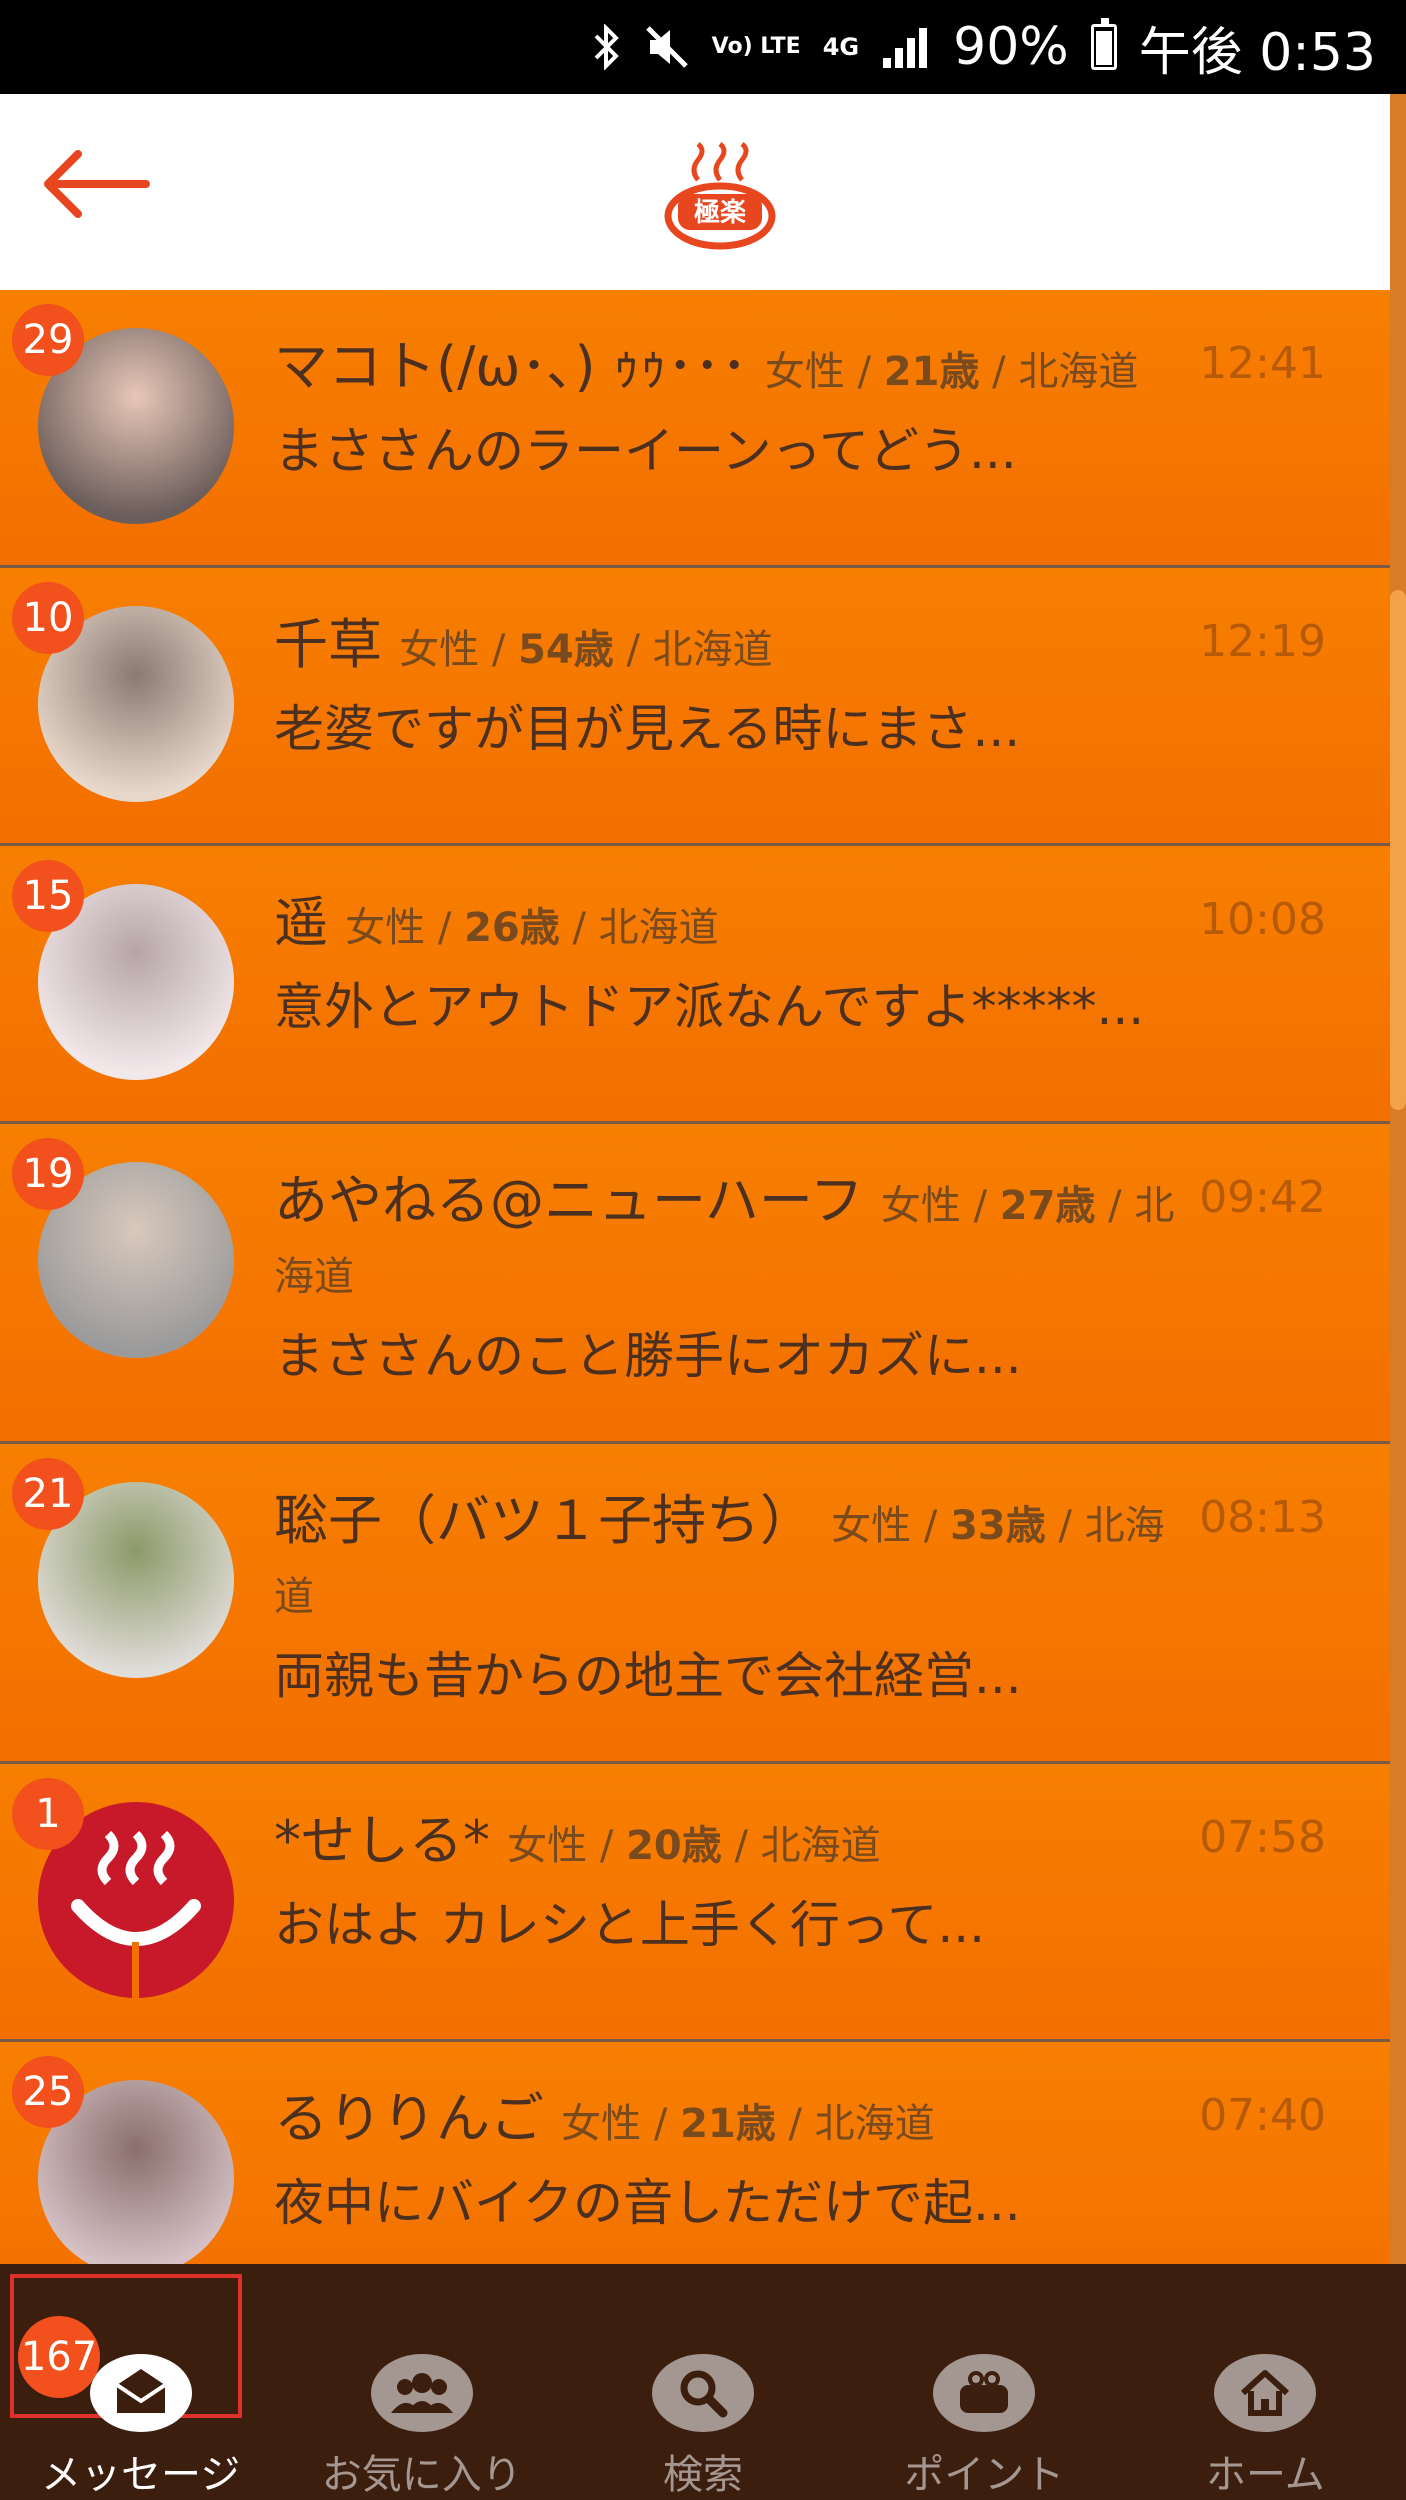 This screenshot has height=2500, width=1406. I want to click on unread-count-badge: 19, so click(48, 1174).